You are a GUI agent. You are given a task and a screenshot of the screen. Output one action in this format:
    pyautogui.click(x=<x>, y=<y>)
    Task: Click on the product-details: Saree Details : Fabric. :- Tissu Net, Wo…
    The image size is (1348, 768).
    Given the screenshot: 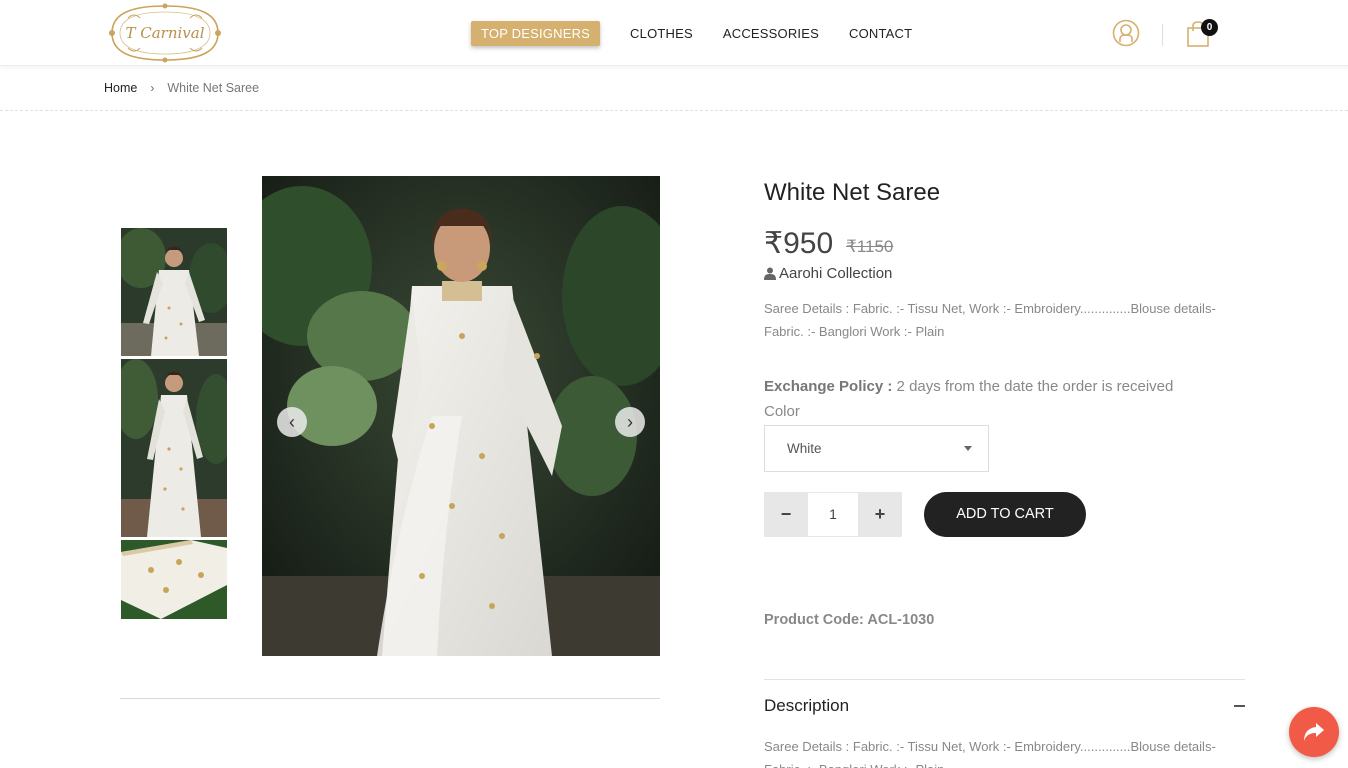 What is the action you would take?
    pyautogui.click(x=990, y=320)
    